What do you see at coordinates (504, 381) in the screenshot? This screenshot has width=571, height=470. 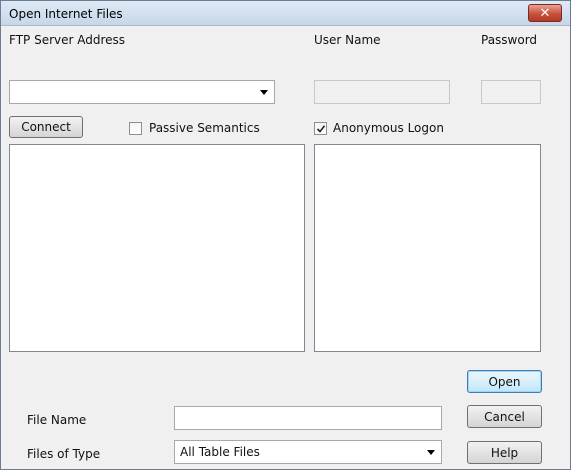 I see `open-button: Open` at bounding box center [504, 381].